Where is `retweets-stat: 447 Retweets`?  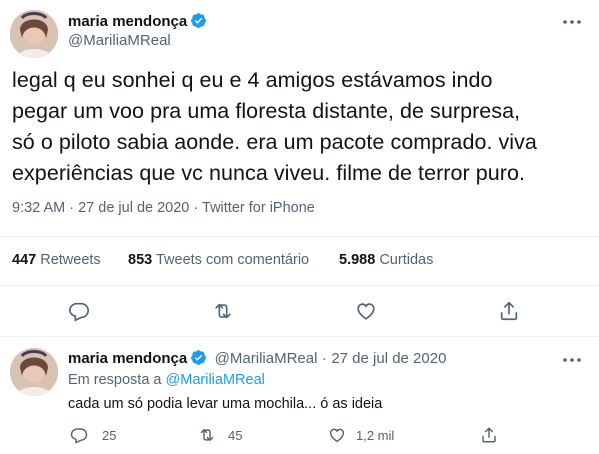 retweets-stat: 447 Retweets is located at coordinates (56, 260).